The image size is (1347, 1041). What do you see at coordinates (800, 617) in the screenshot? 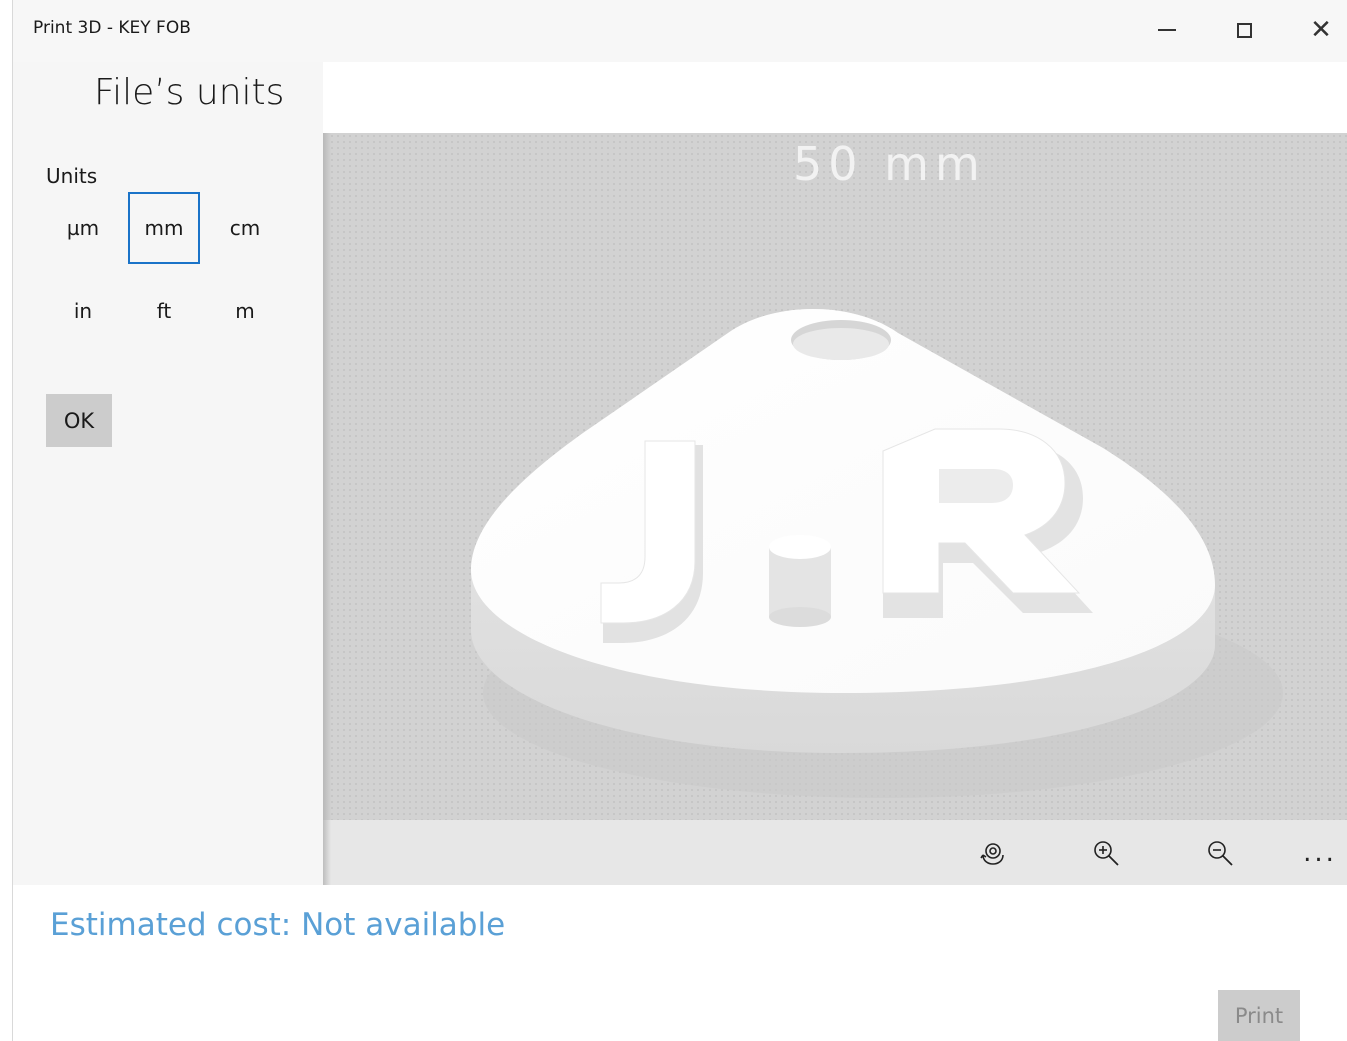
I see `letter-dot-base` at bounding box center [800, 617].